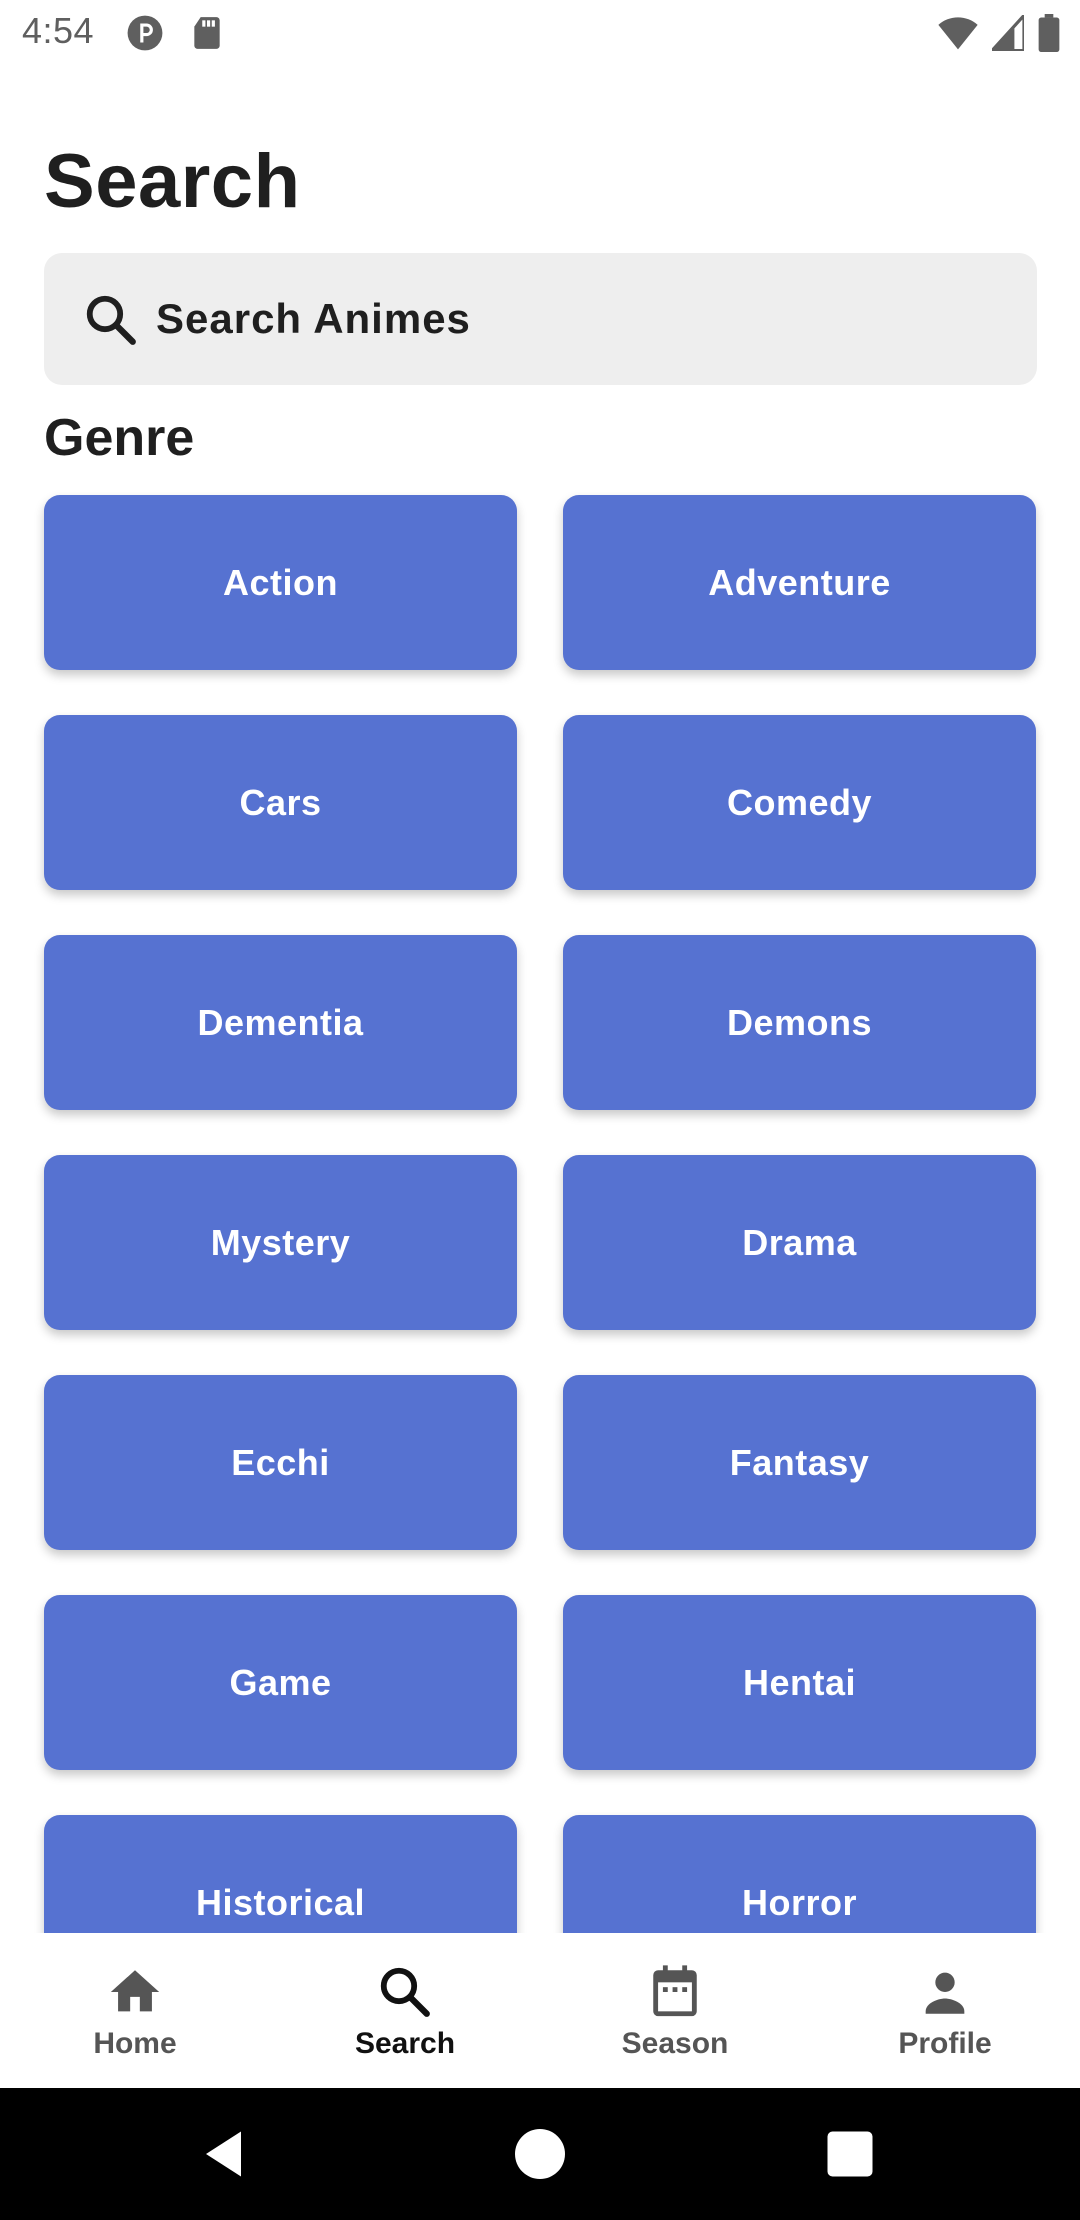 This screenshot has width=1080, height=2220. I want to click on home-icon, so click(135, 1991).